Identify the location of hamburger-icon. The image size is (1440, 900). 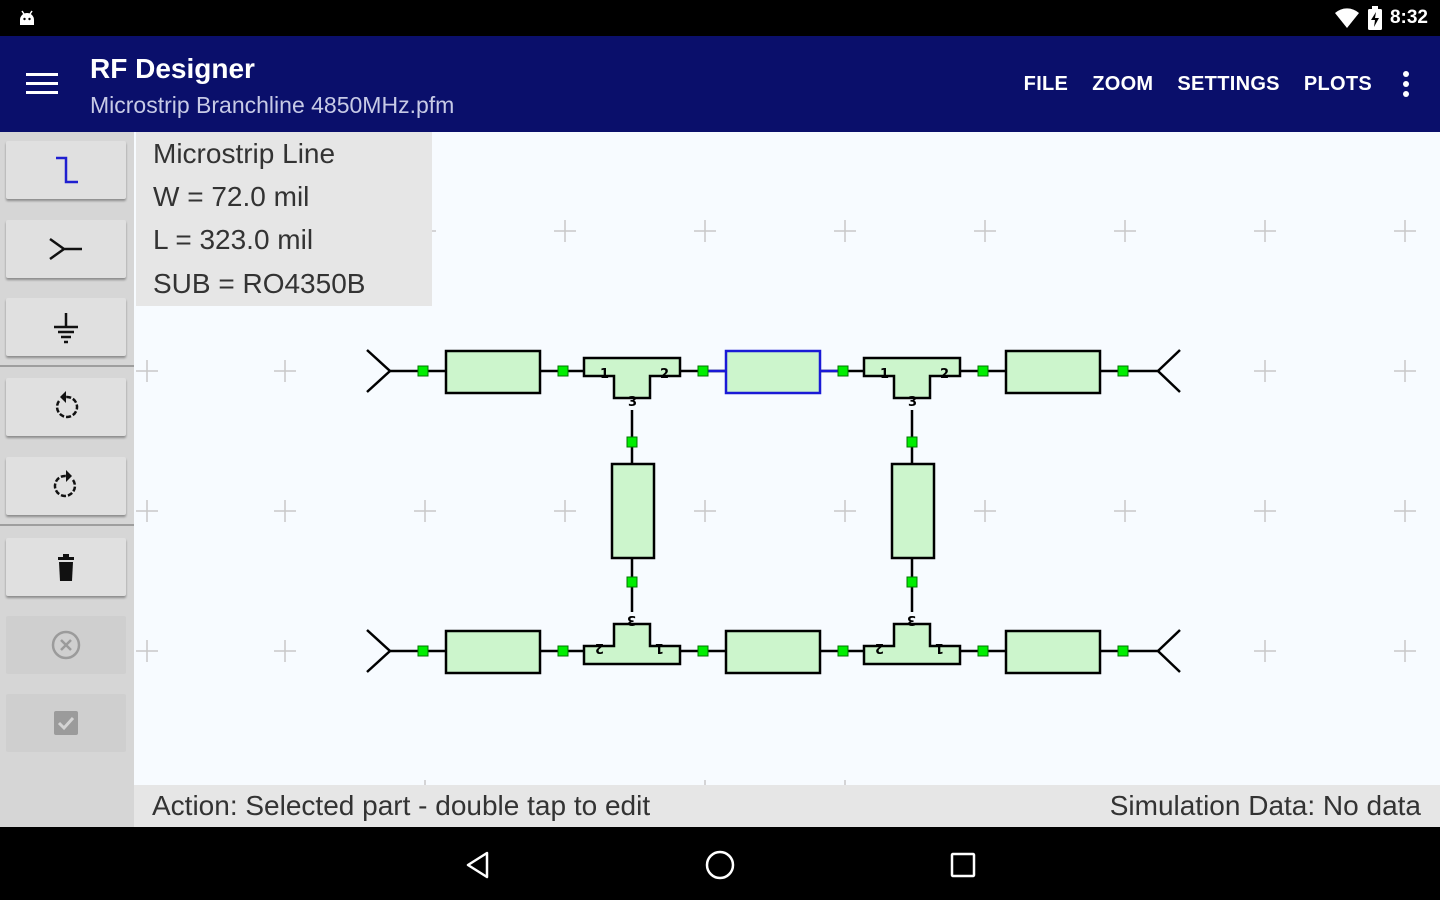
(42, 83).